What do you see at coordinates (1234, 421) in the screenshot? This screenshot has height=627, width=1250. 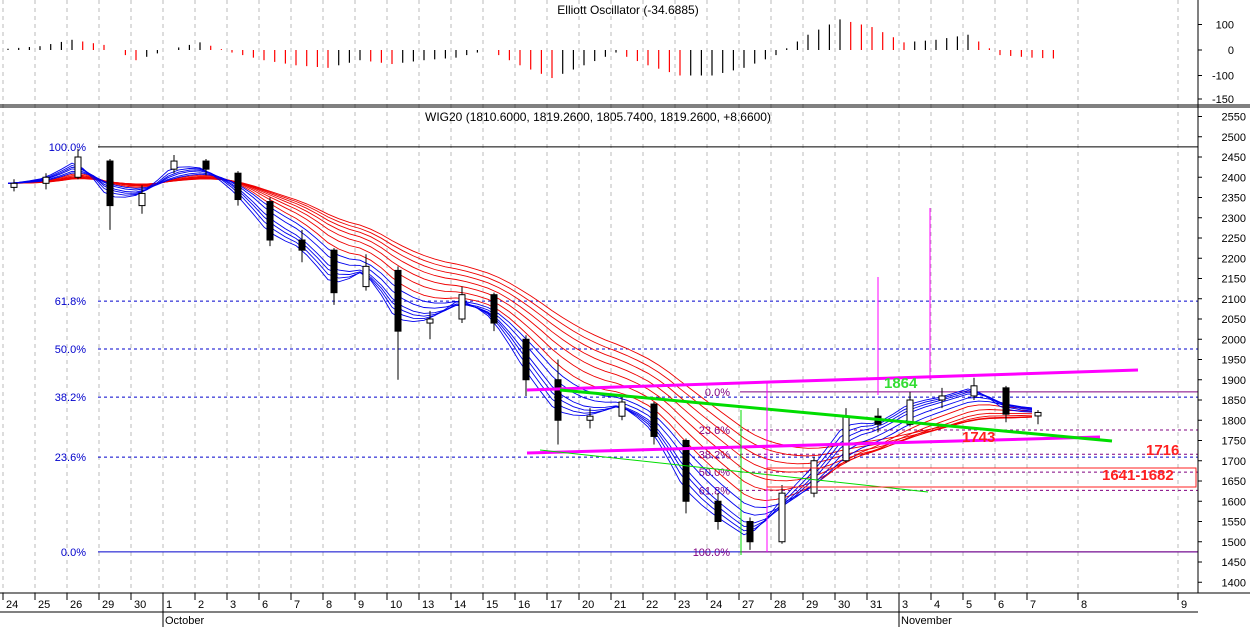 I see `y-tick-label: 1800` at bounding box center [1234, 421].